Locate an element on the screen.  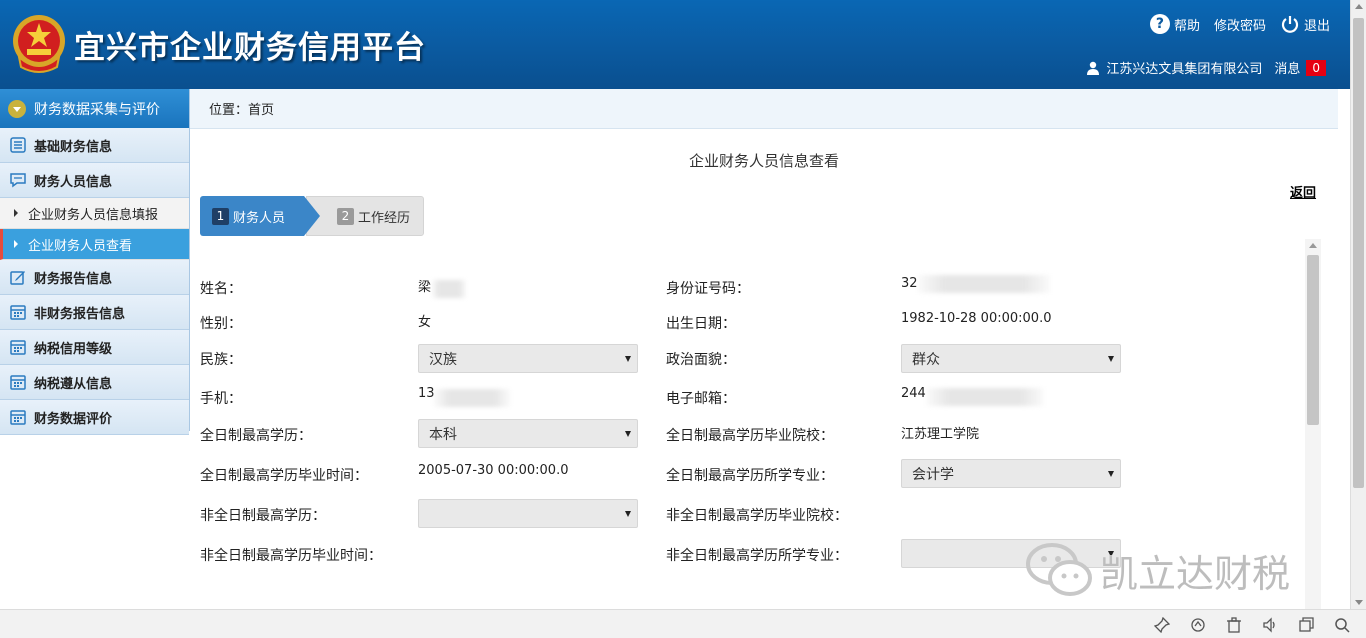
sidebar-item-finance-staff: 财务人员信息 is located at coordinates (94, 180).